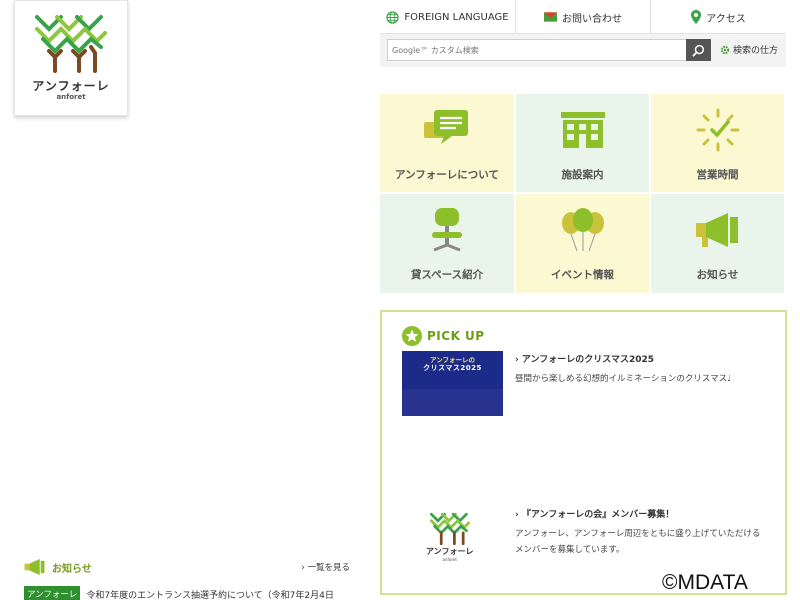 This screenshot has width=800, height=600. Describe the element at coordinates (717, 175) in the screenshot. I see `menu-label: 営業時間` at that location.